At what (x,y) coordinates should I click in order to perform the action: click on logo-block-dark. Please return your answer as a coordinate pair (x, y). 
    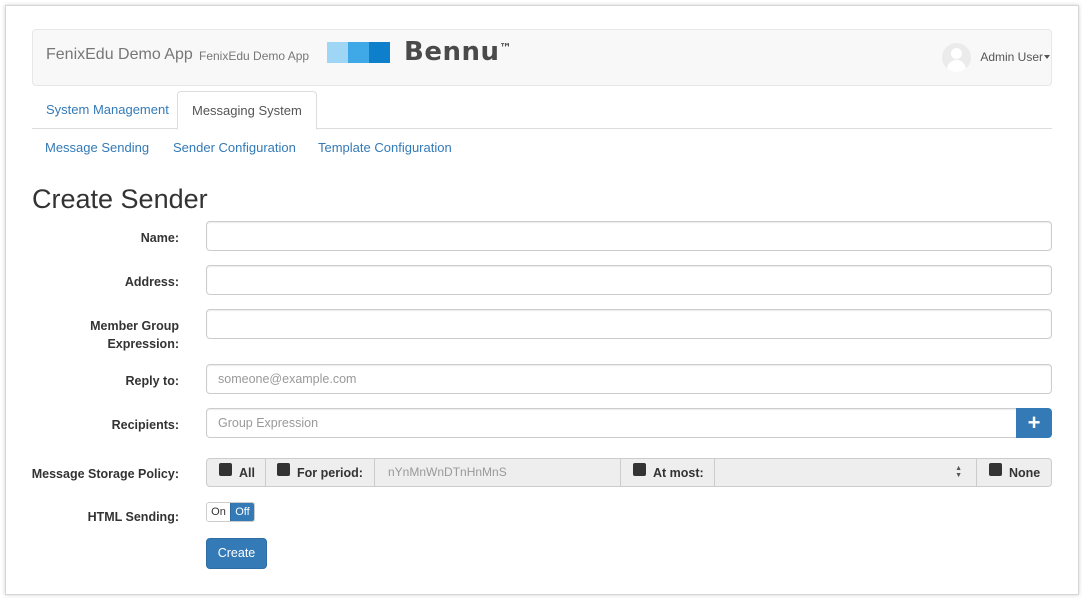
    Looking at the image, I should click on (379, 52).